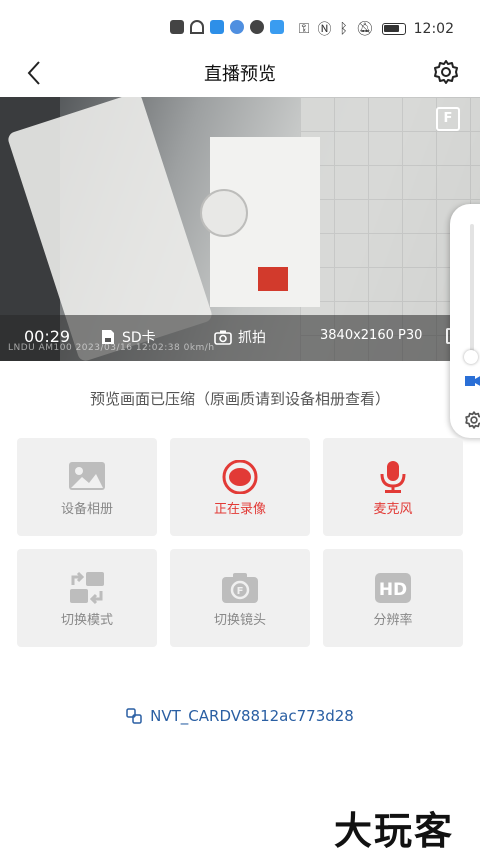  Describe the element at coordinates (324, 30) in the screenshot. I see `nfc-icon: Ⓝ` at that location.